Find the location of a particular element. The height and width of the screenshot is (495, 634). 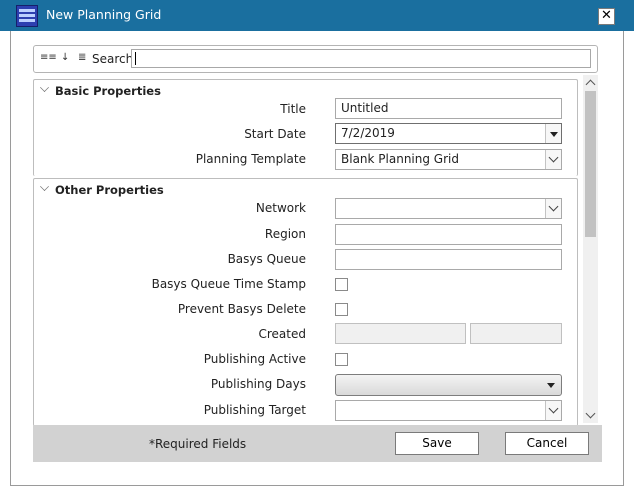

required-fields-note: *Required Fields is located at coordinates (198, 444).